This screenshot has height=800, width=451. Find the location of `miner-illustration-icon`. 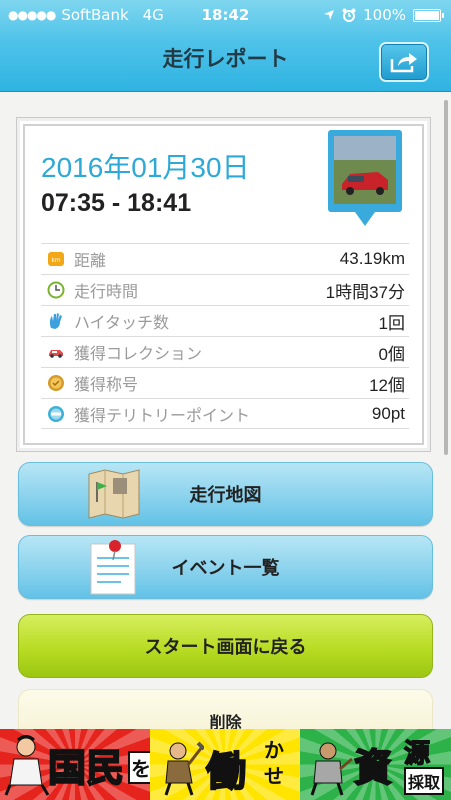

miner-illustration-icon is located at coordinates (331, 769).